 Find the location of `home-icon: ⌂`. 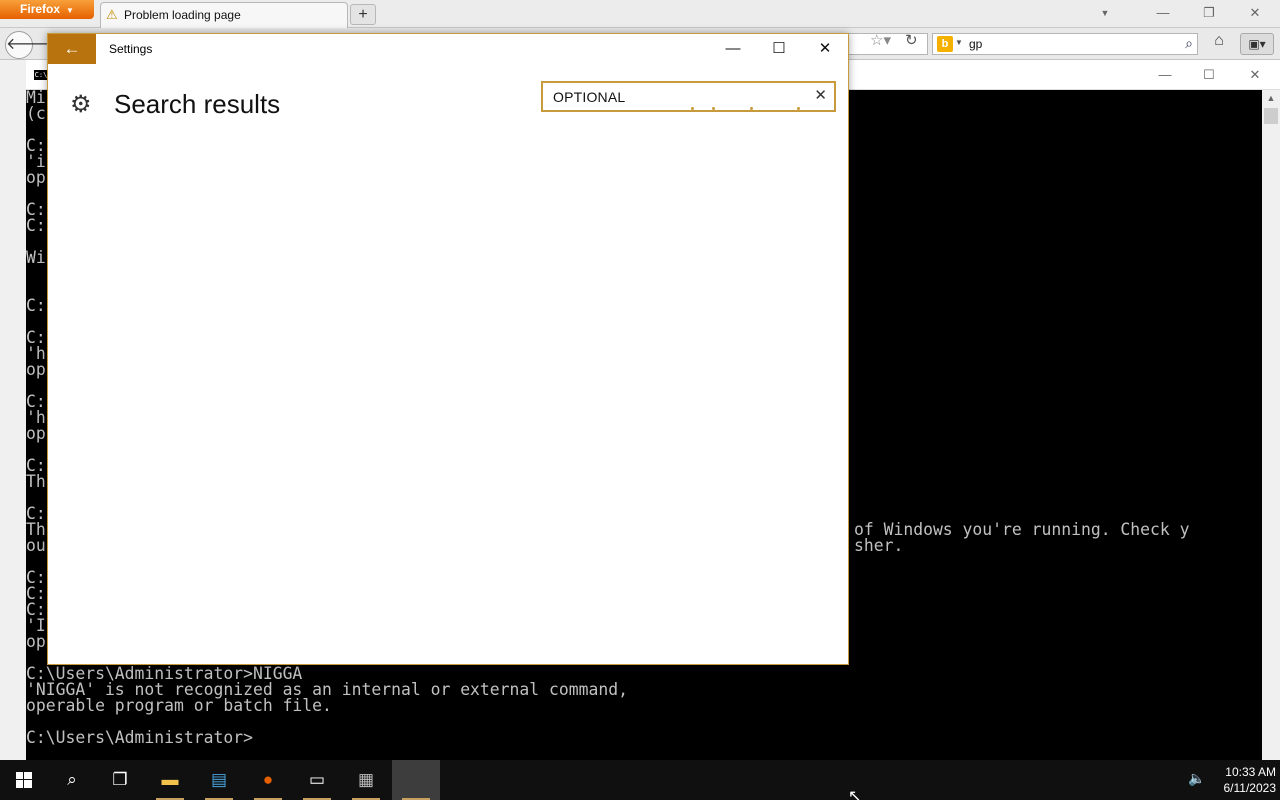

home-icon: ⌂ is located at coordinates (1219, 44).